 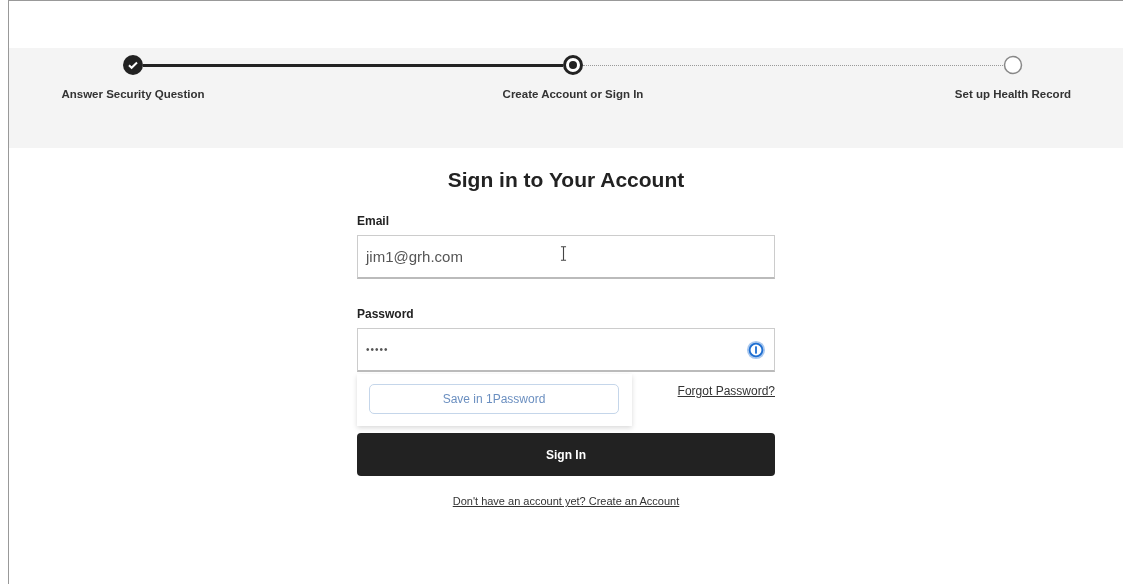 What do you see at coordinates (563, 253) in the screenshot?
I see `text-cursor-icon` at bounding box center [563, 253].